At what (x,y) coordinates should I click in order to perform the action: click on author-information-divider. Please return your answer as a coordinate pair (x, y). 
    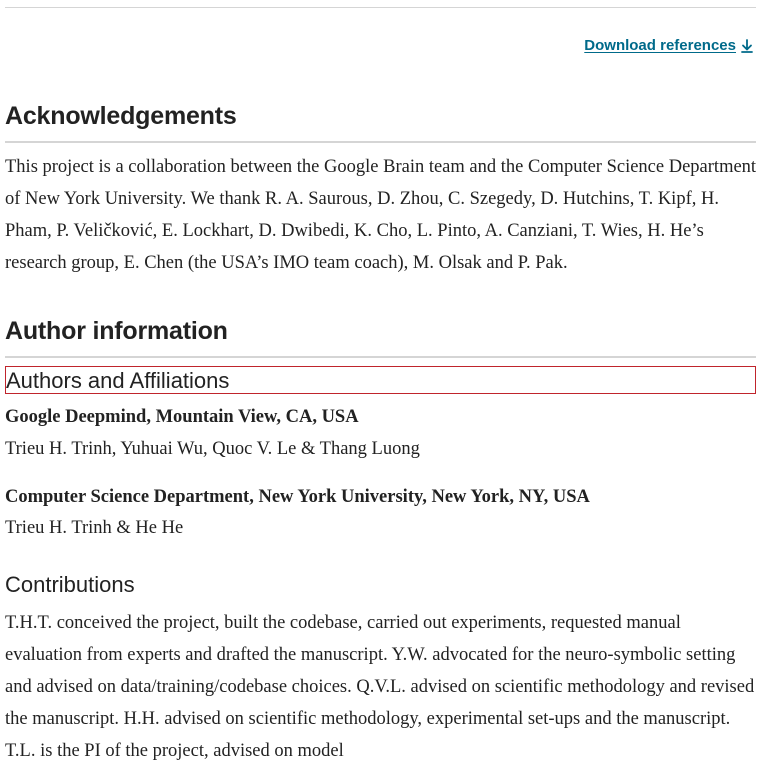
    Looking at the image, I should click on (380, 357).